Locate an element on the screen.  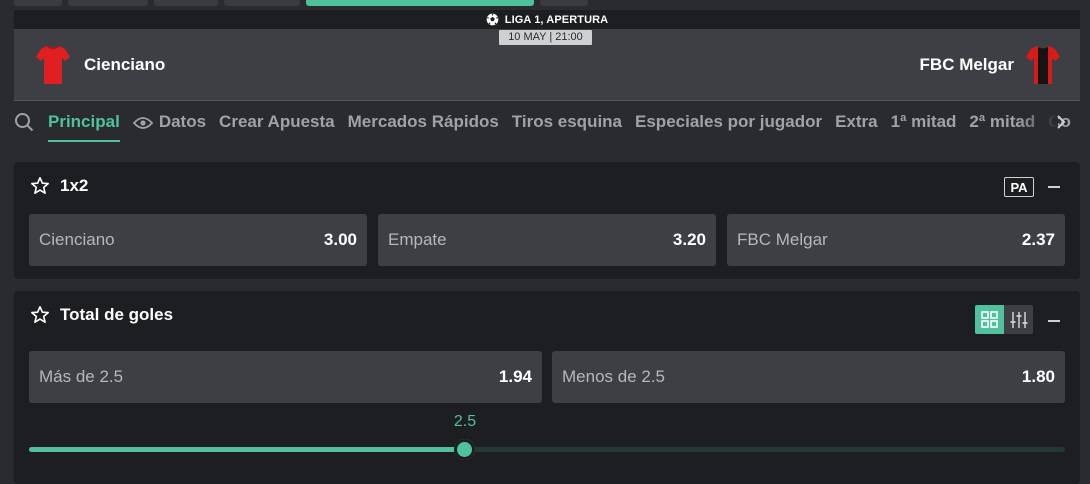
slider-value: 2.5 is located at coordinates (465, 421).